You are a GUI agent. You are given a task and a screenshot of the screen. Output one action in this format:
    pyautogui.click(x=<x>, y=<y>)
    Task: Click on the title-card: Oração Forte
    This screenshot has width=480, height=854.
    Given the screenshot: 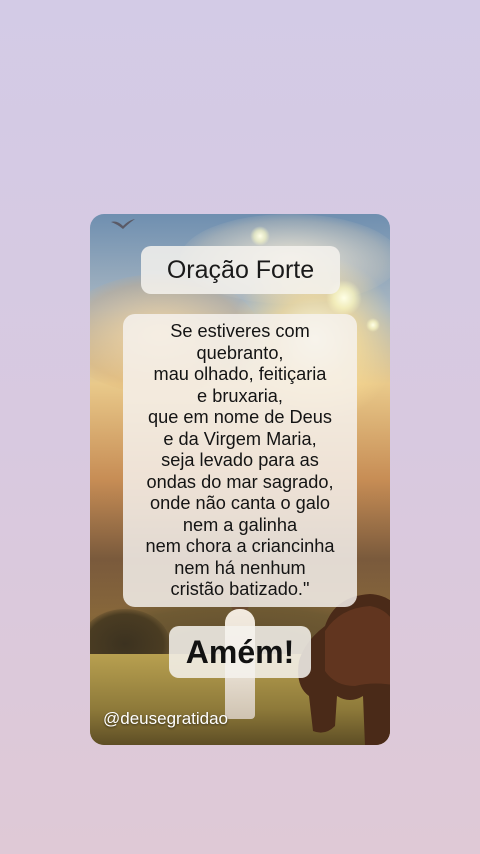 What is the action you would take?
    pyautogui.click(x=240, y=270)
    